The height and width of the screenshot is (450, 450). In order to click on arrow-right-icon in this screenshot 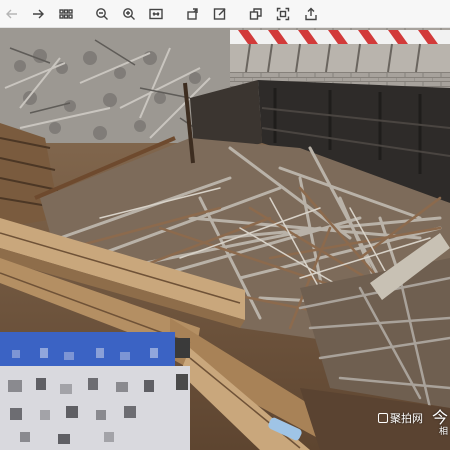, I will do `click(38, 14)`.